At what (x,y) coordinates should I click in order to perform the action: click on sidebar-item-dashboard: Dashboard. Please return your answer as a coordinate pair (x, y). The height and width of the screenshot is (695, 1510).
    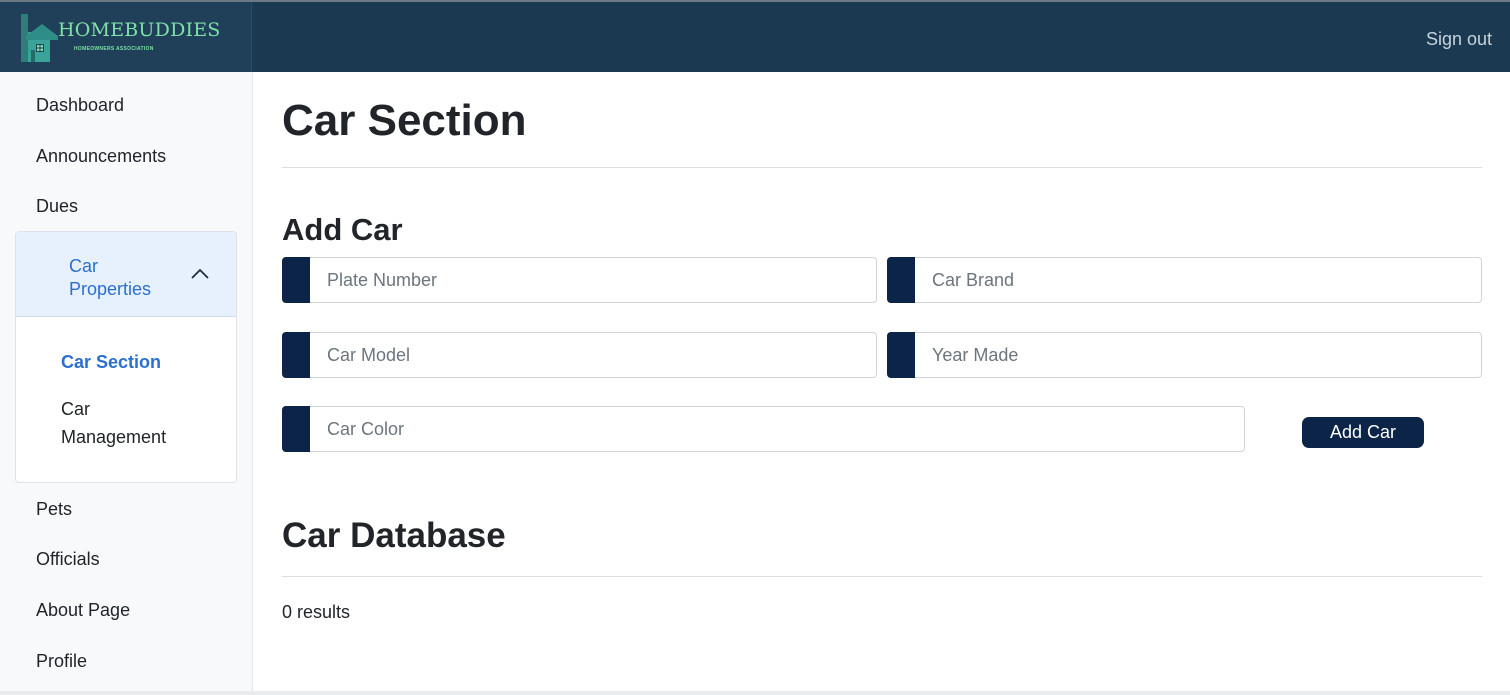
    Looking at the image, I should click on (80, 105).